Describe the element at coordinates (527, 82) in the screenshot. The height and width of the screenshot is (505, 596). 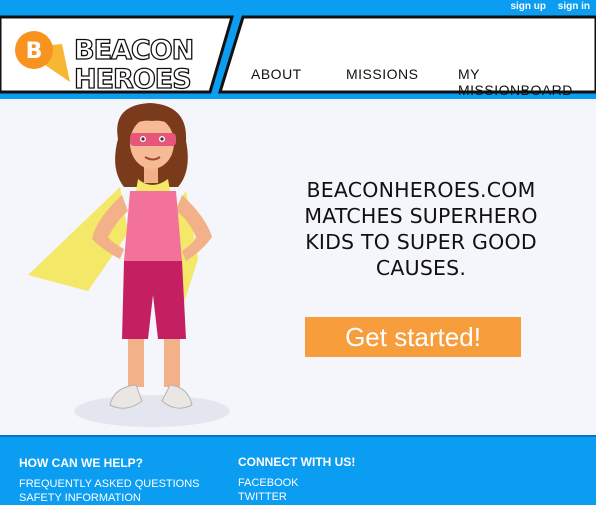
I see `nav-my-missionboard: MY MISSIONBOARD` at that location.